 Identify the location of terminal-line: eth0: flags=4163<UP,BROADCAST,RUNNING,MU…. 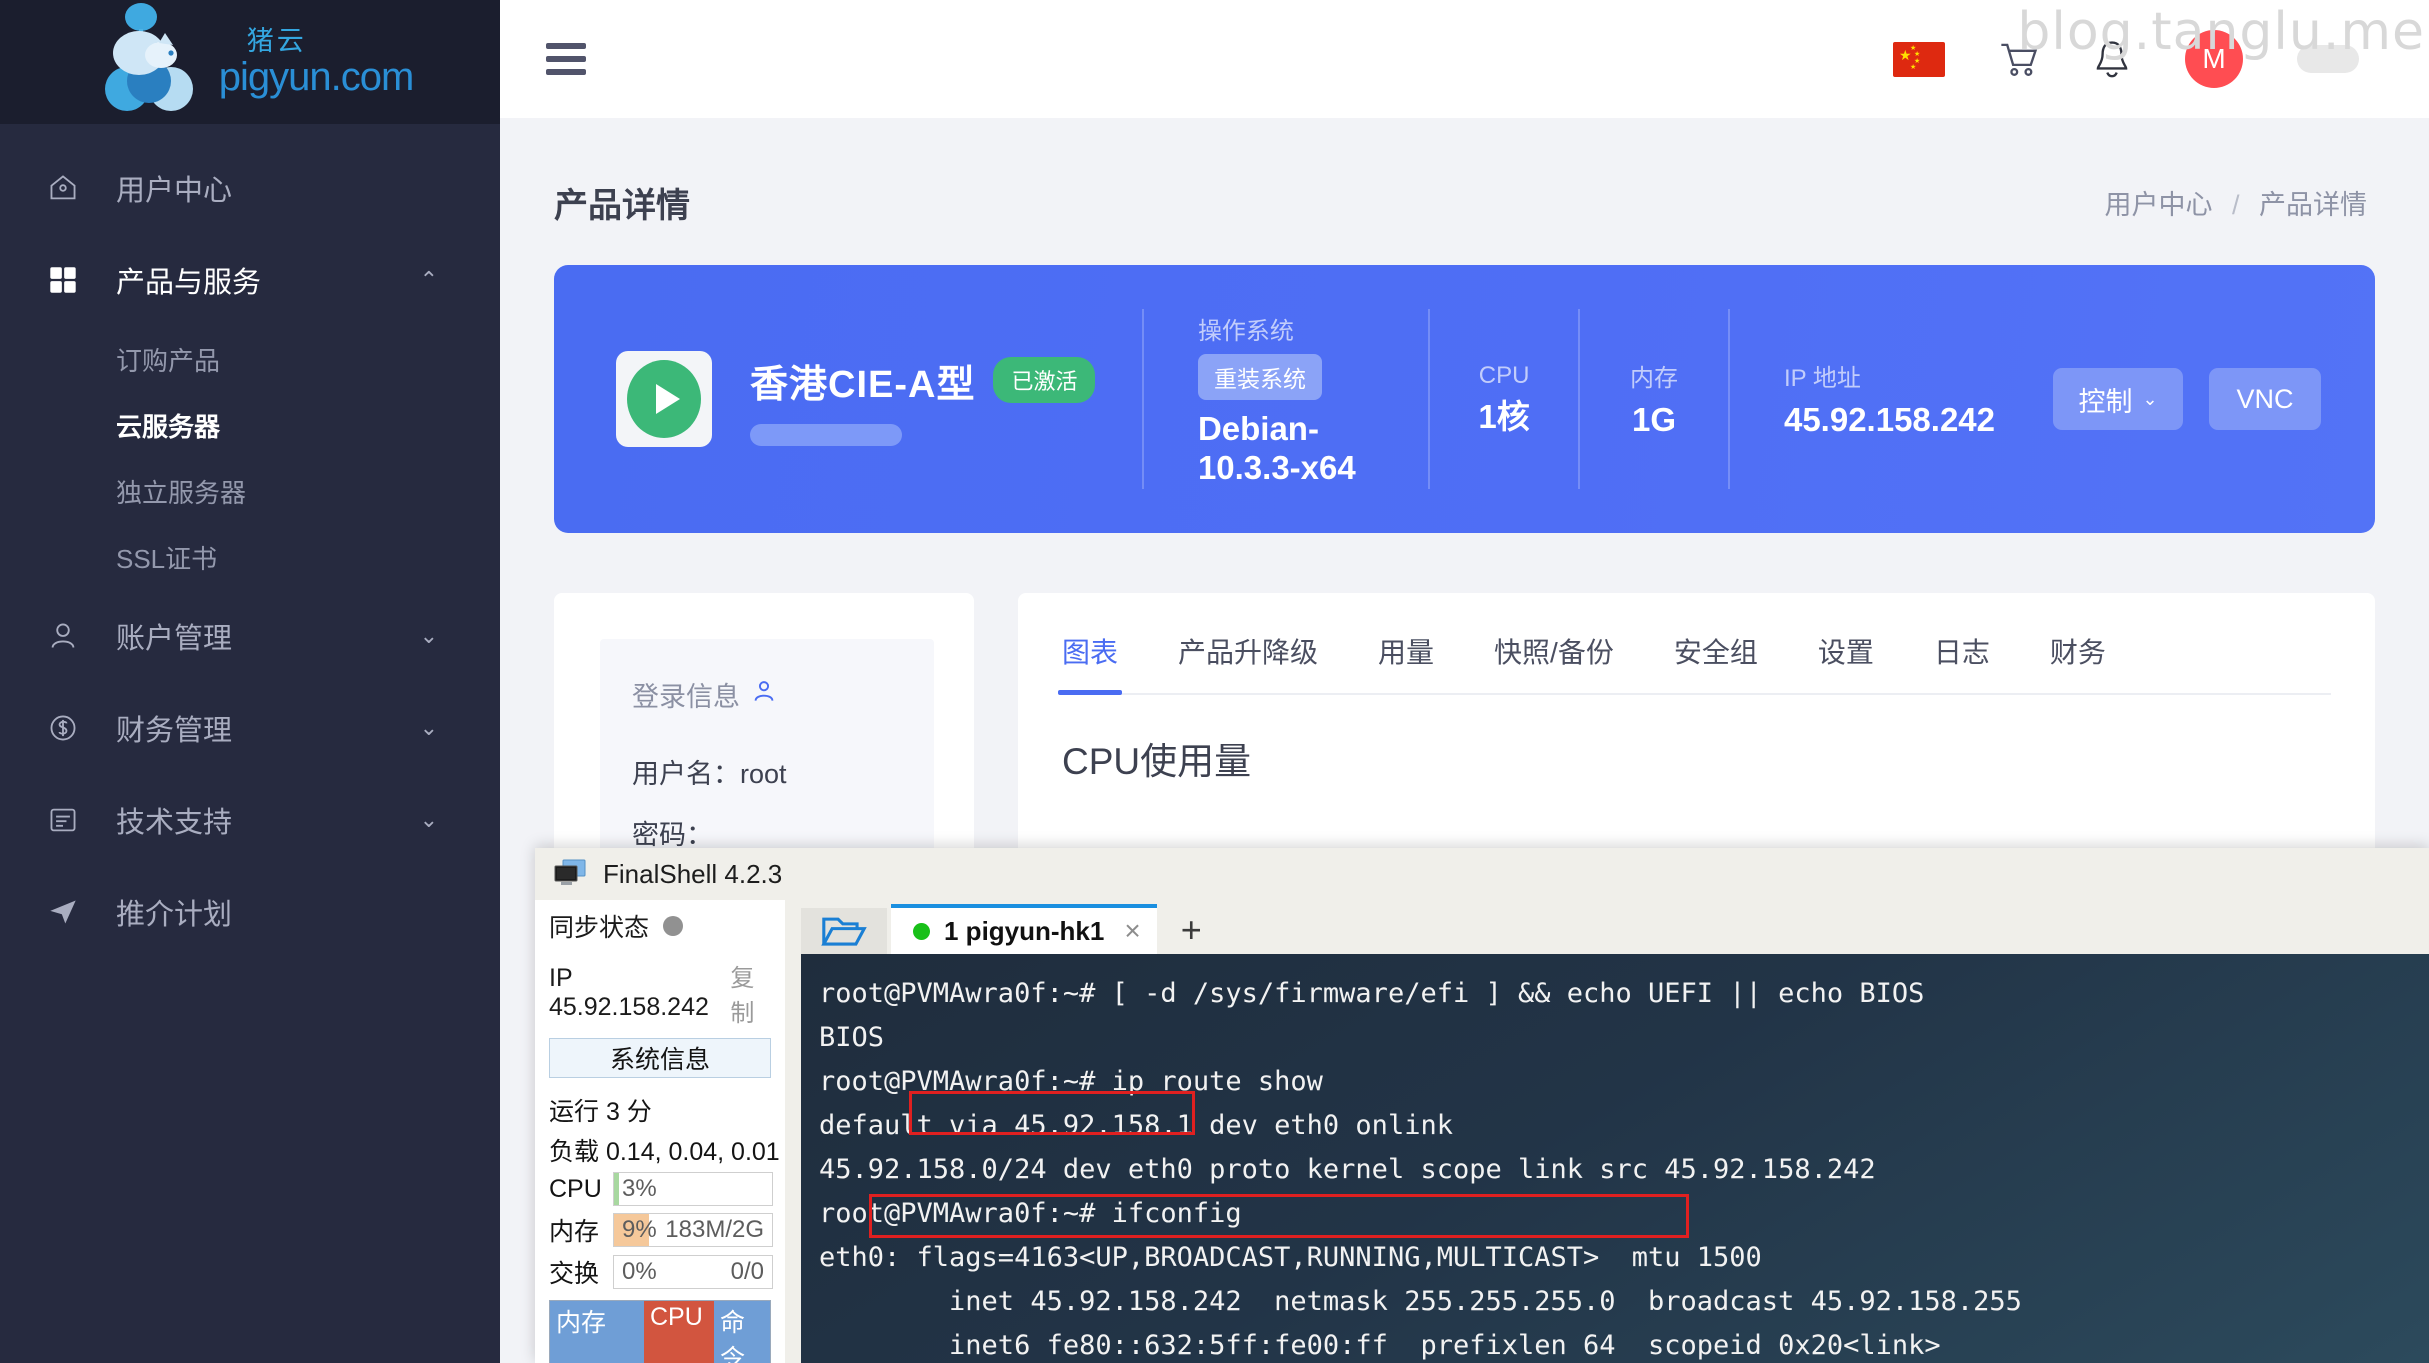
(1290, 1257).